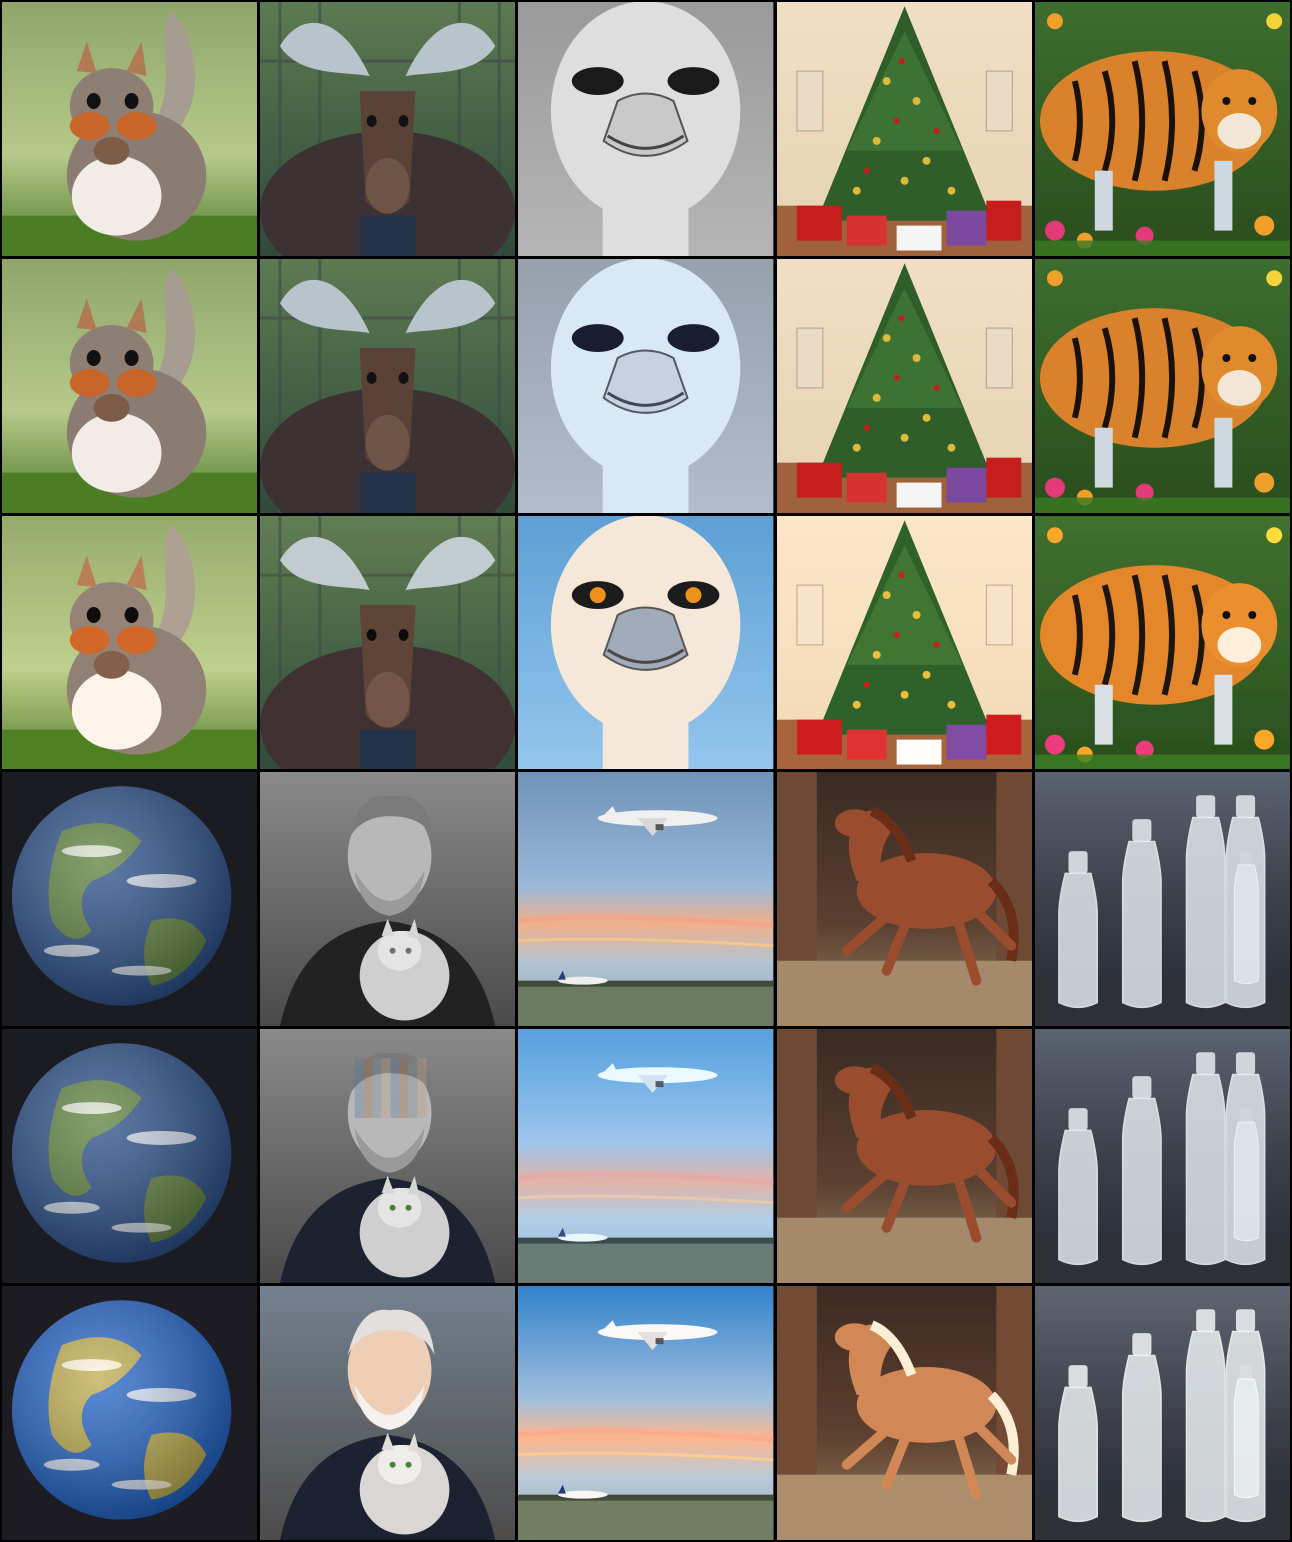 The width and height of the screenshot is (1292, 1542). I want to click on tile-man-with-cat-r5-c2, so click(388, 1156).